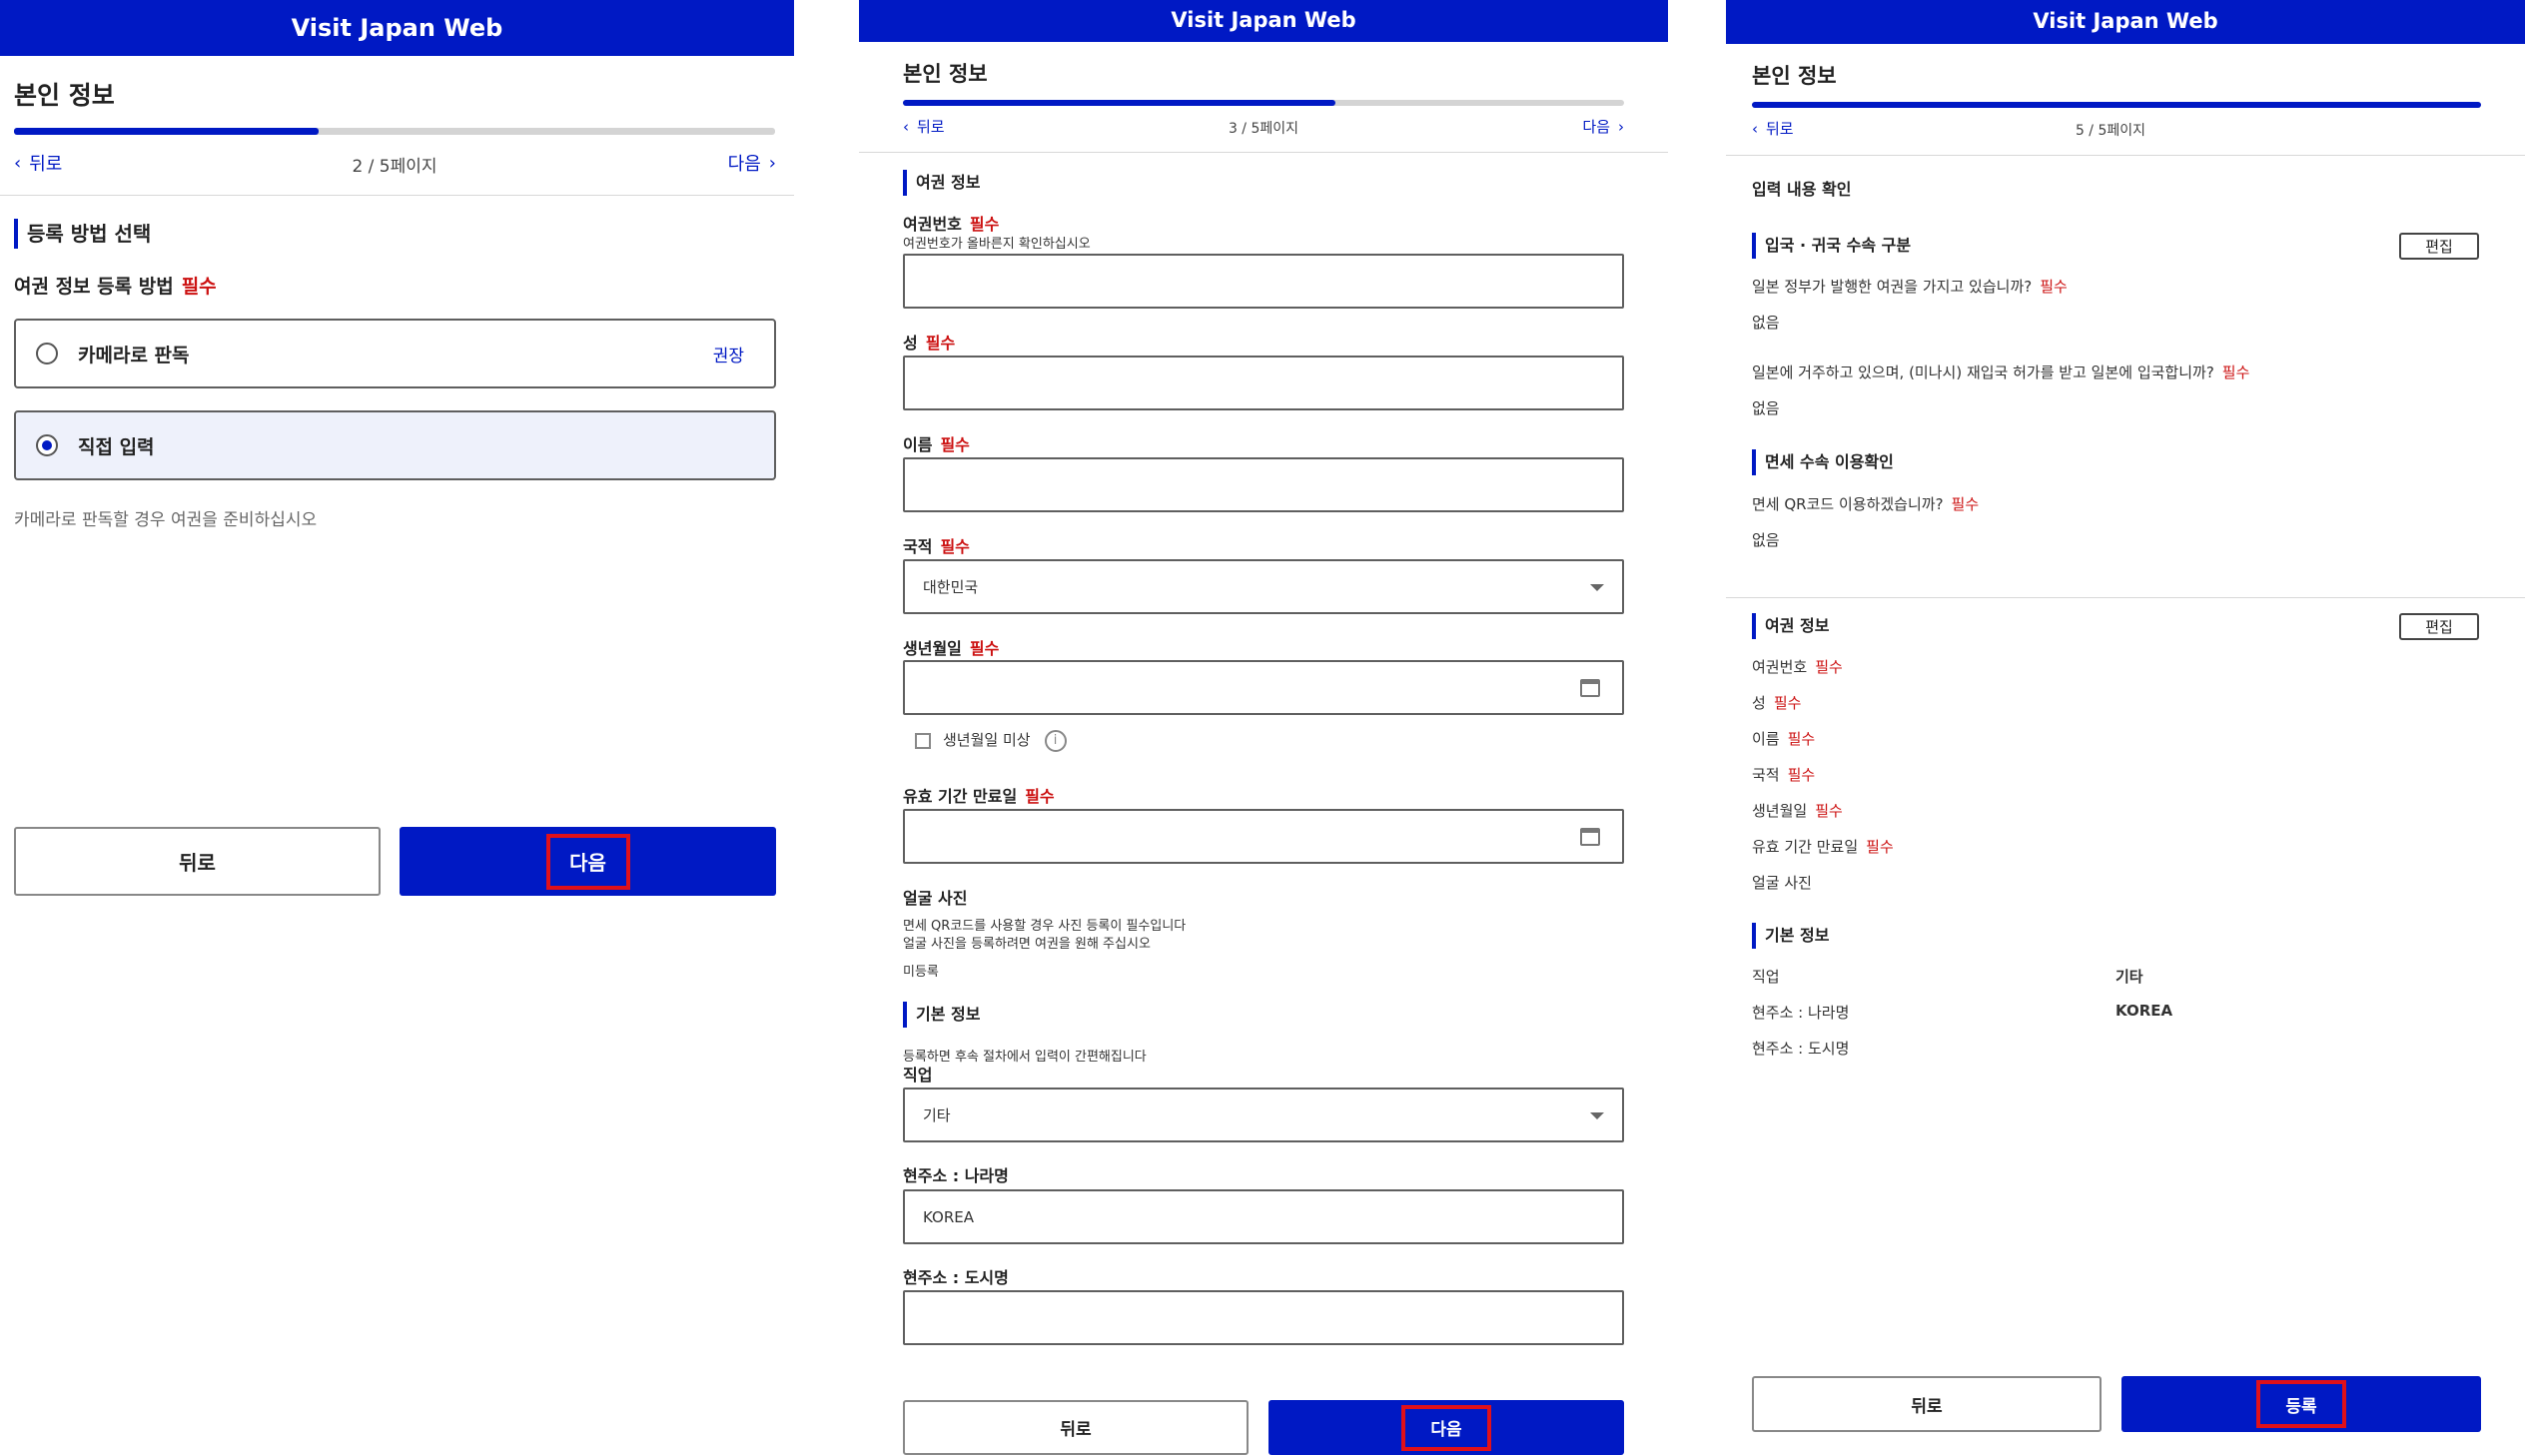 The height and width of the screenshot is (1456, 2525). What do you see at coordinates (1263, 383) in the screenshot?
I see `surname-input` at bounding box center [1263, 383].